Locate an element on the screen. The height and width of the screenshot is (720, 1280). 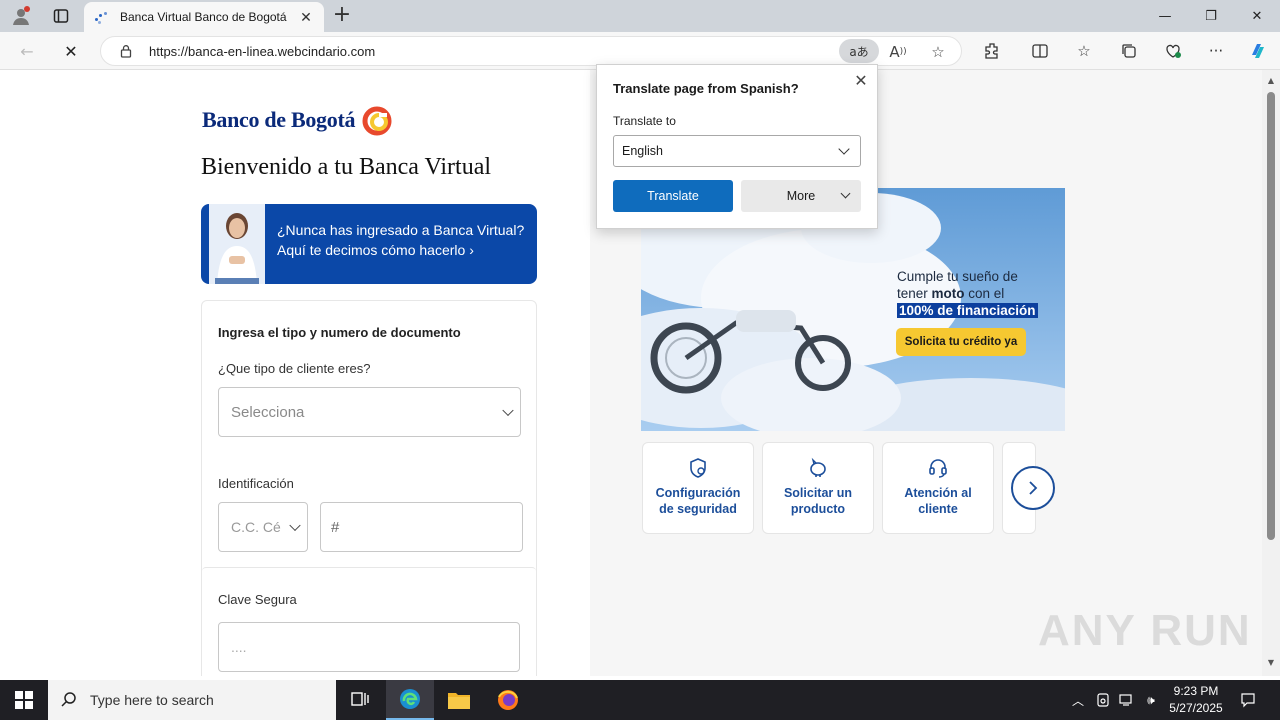
firefox-icon is located at coordinates (508, 700).